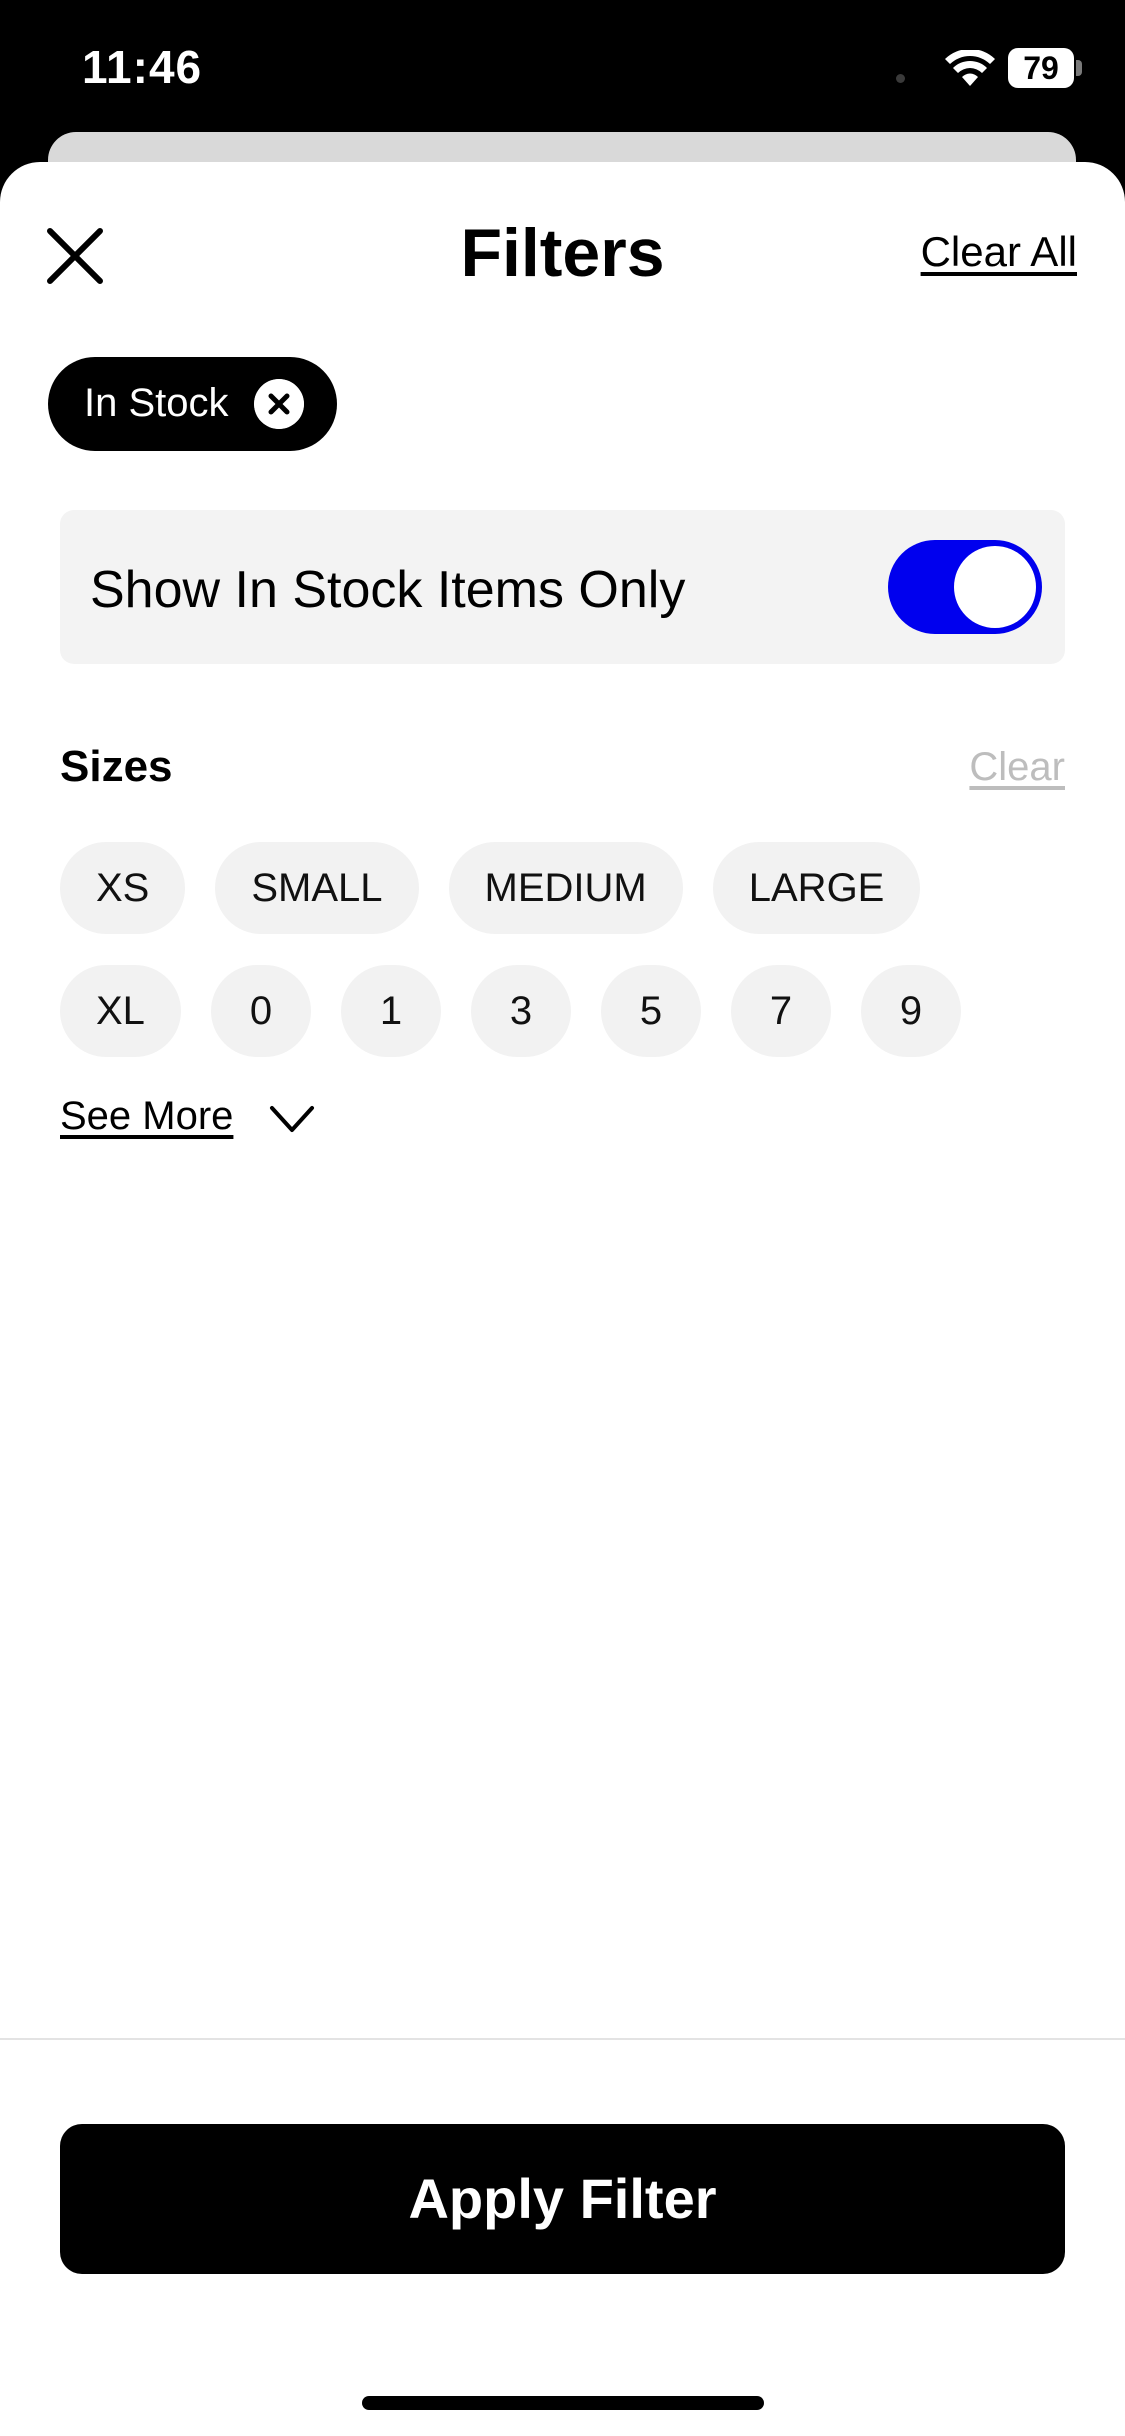 Image resolution: width=1125 pixels, height=2436 pixels. Describe the element at coordinates (116, 766) in the screenshot. I see `sizes-heading: Sizes` at that location.